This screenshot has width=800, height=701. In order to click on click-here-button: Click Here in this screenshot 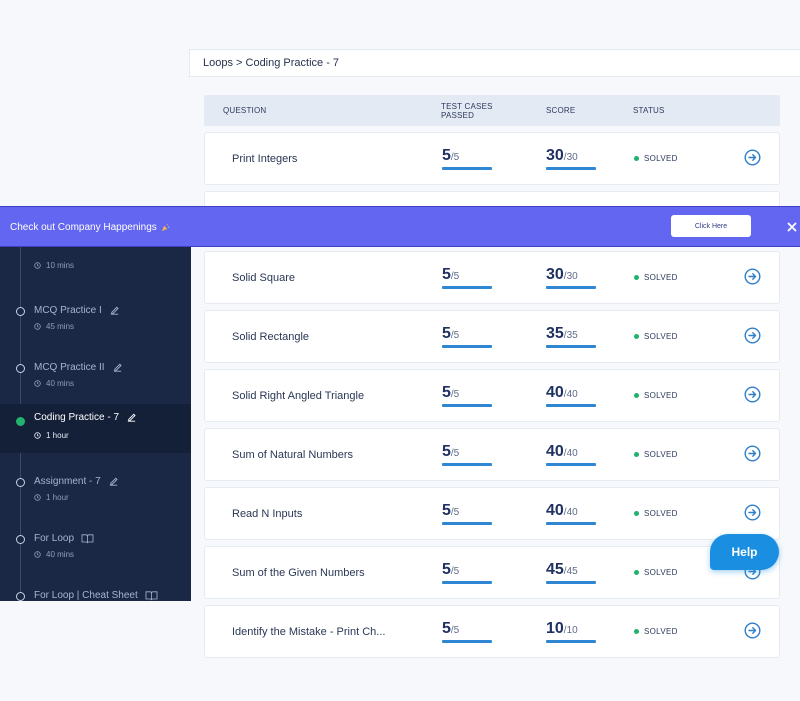, I will do `click(711, 226)`.